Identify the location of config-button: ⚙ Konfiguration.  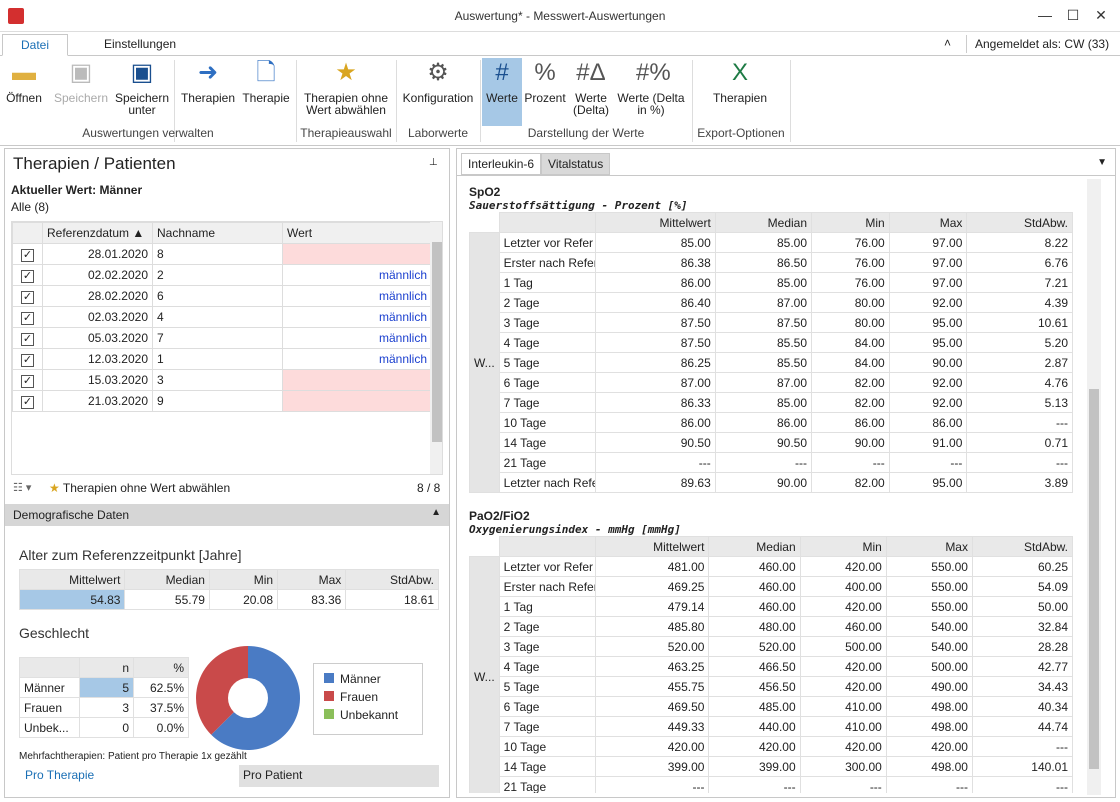
(438, 92).